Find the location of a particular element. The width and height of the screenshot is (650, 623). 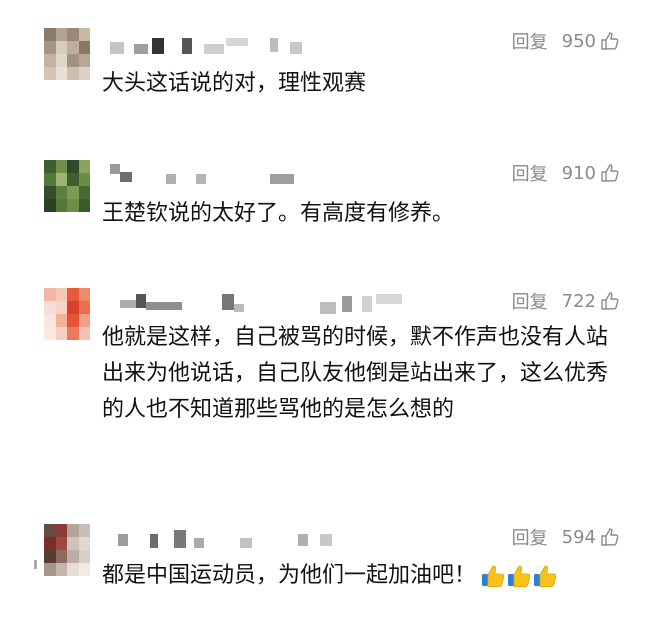

comment-actions: 回复 594 is located at coordinates (566, 537).